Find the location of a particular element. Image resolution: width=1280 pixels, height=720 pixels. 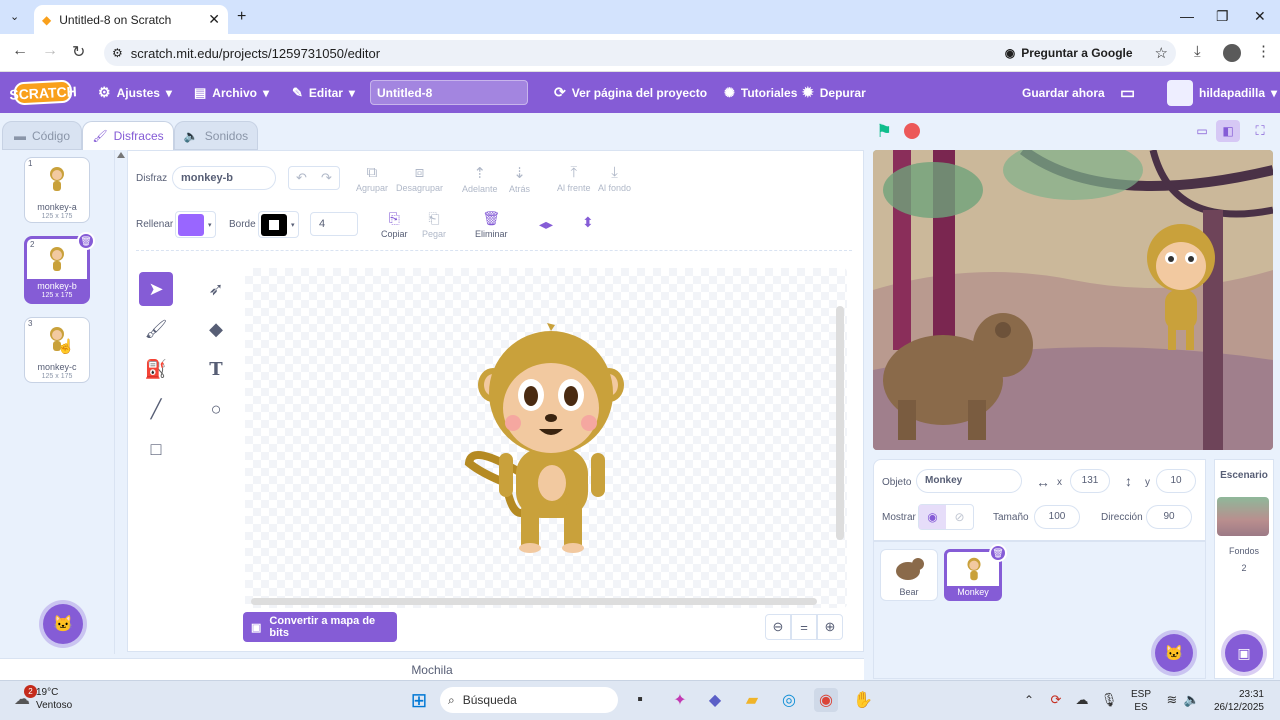

eye-hidden-icon: ⊘ is located at coordinates (959, 517).